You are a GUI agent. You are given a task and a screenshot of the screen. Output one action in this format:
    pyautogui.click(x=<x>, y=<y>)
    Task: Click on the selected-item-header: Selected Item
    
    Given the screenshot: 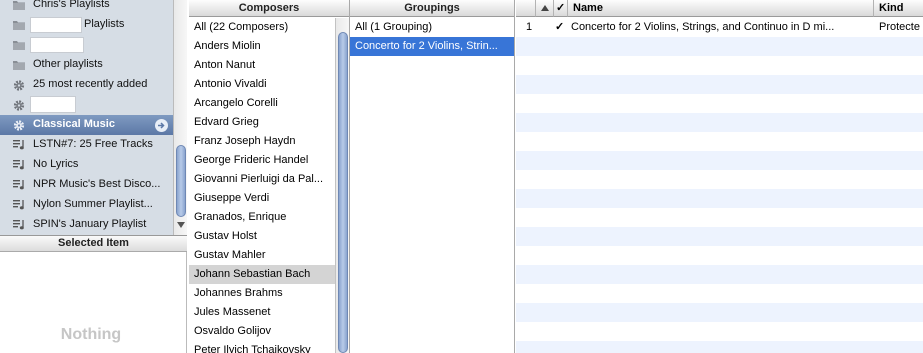 What is the action you would take?
    pyautogui.click(x=93, y=243)
    